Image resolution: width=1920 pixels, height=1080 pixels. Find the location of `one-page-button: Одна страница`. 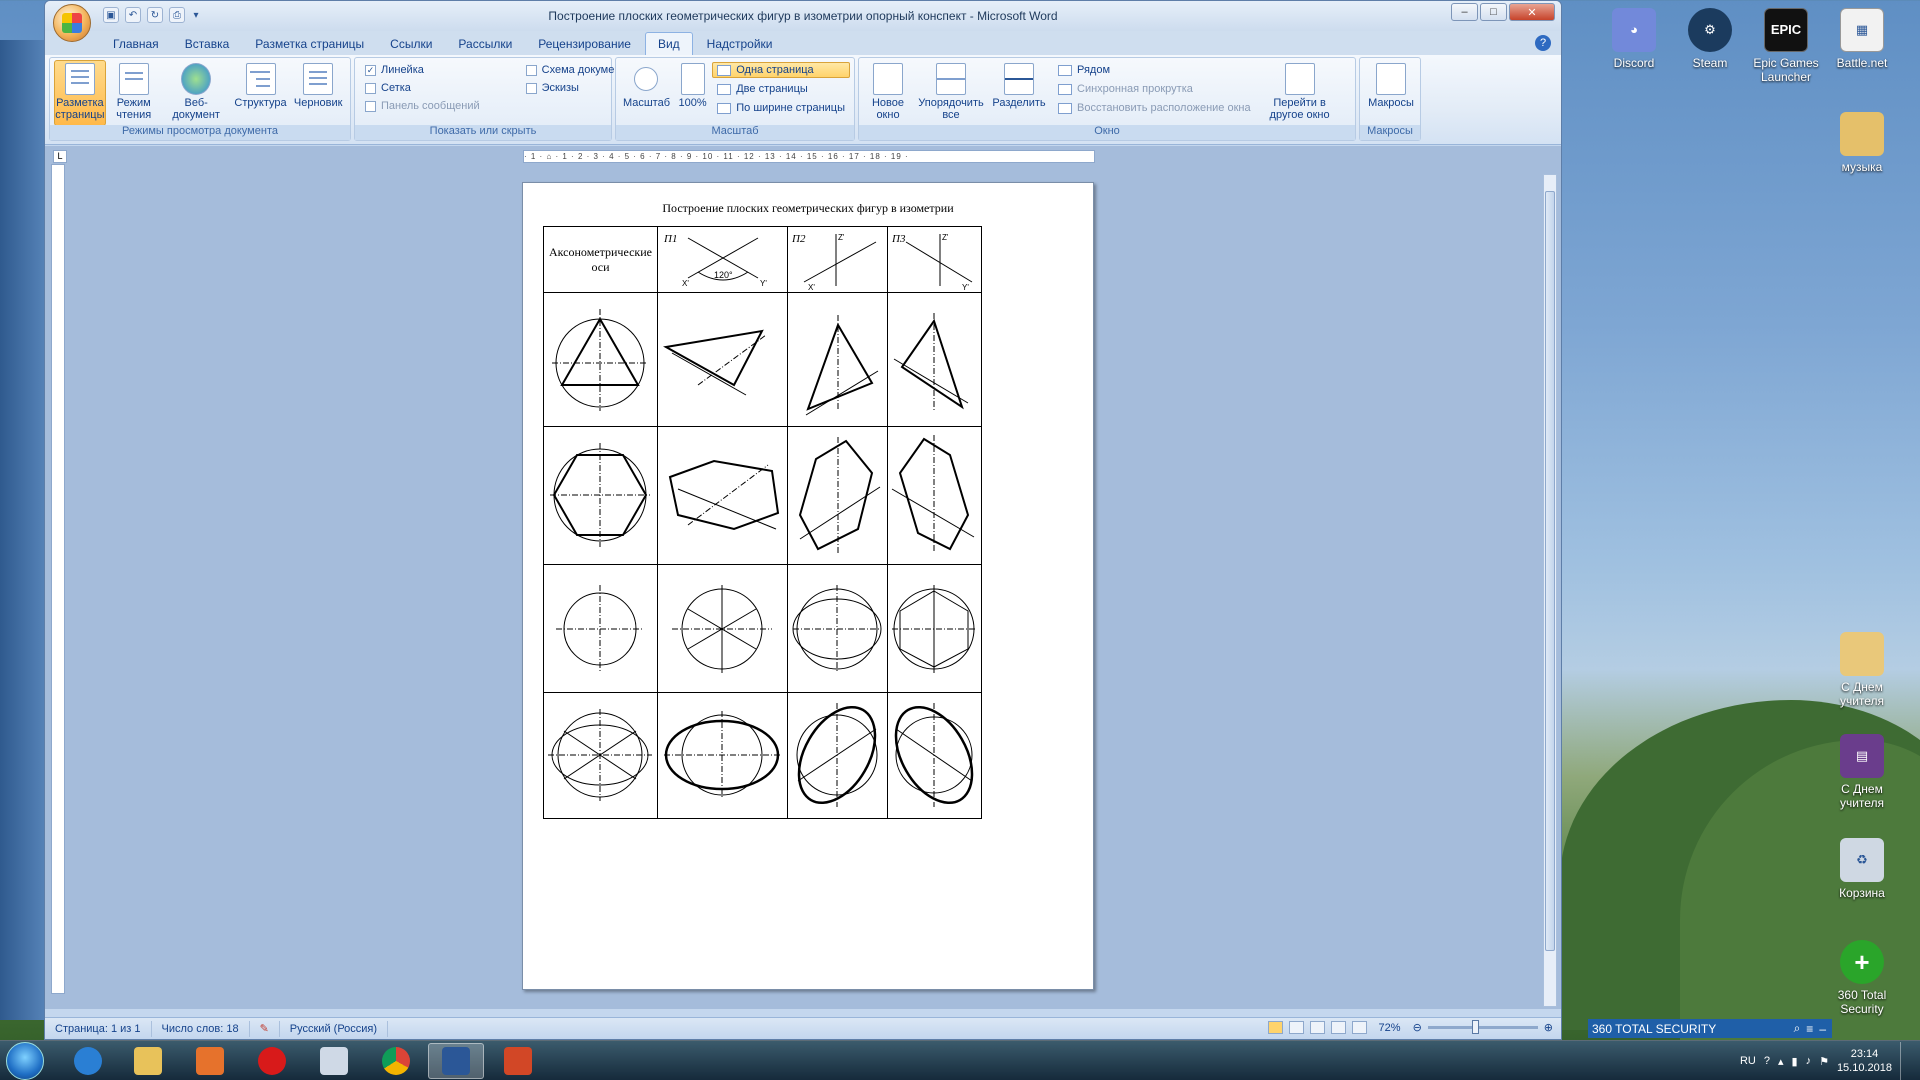

one-page-button: Одна страница is located at coordinates (781, 70).